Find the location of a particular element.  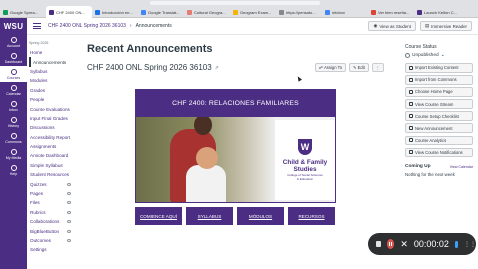

immersive-reader-button: ▤ Immersive Reader is located at coordinates (445, 26).